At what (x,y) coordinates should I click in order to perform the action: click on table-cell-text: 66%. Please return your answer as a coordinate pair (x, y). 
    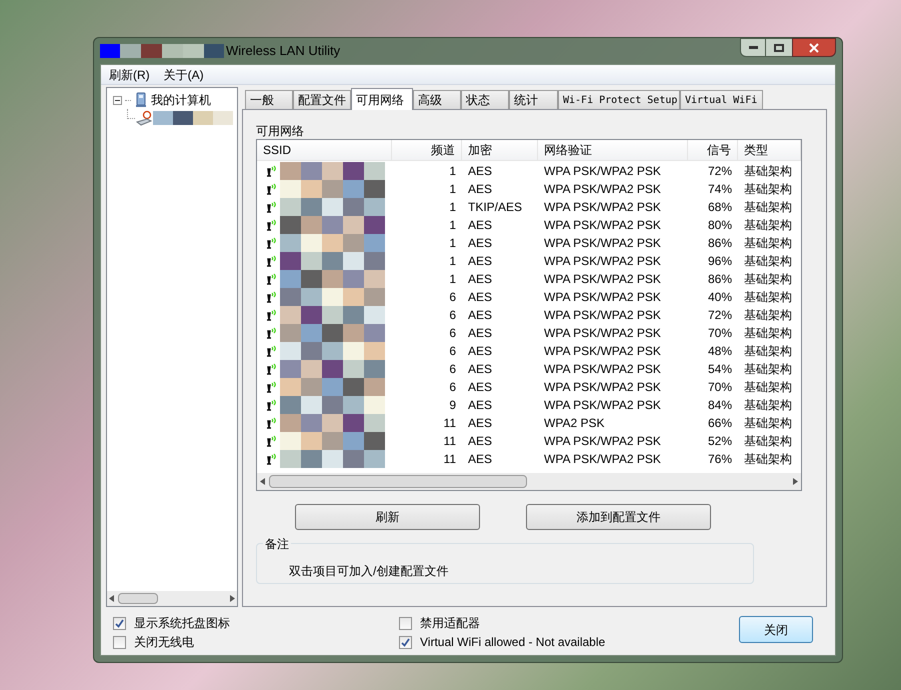
    Looking at the image, I should click on (719, 423).